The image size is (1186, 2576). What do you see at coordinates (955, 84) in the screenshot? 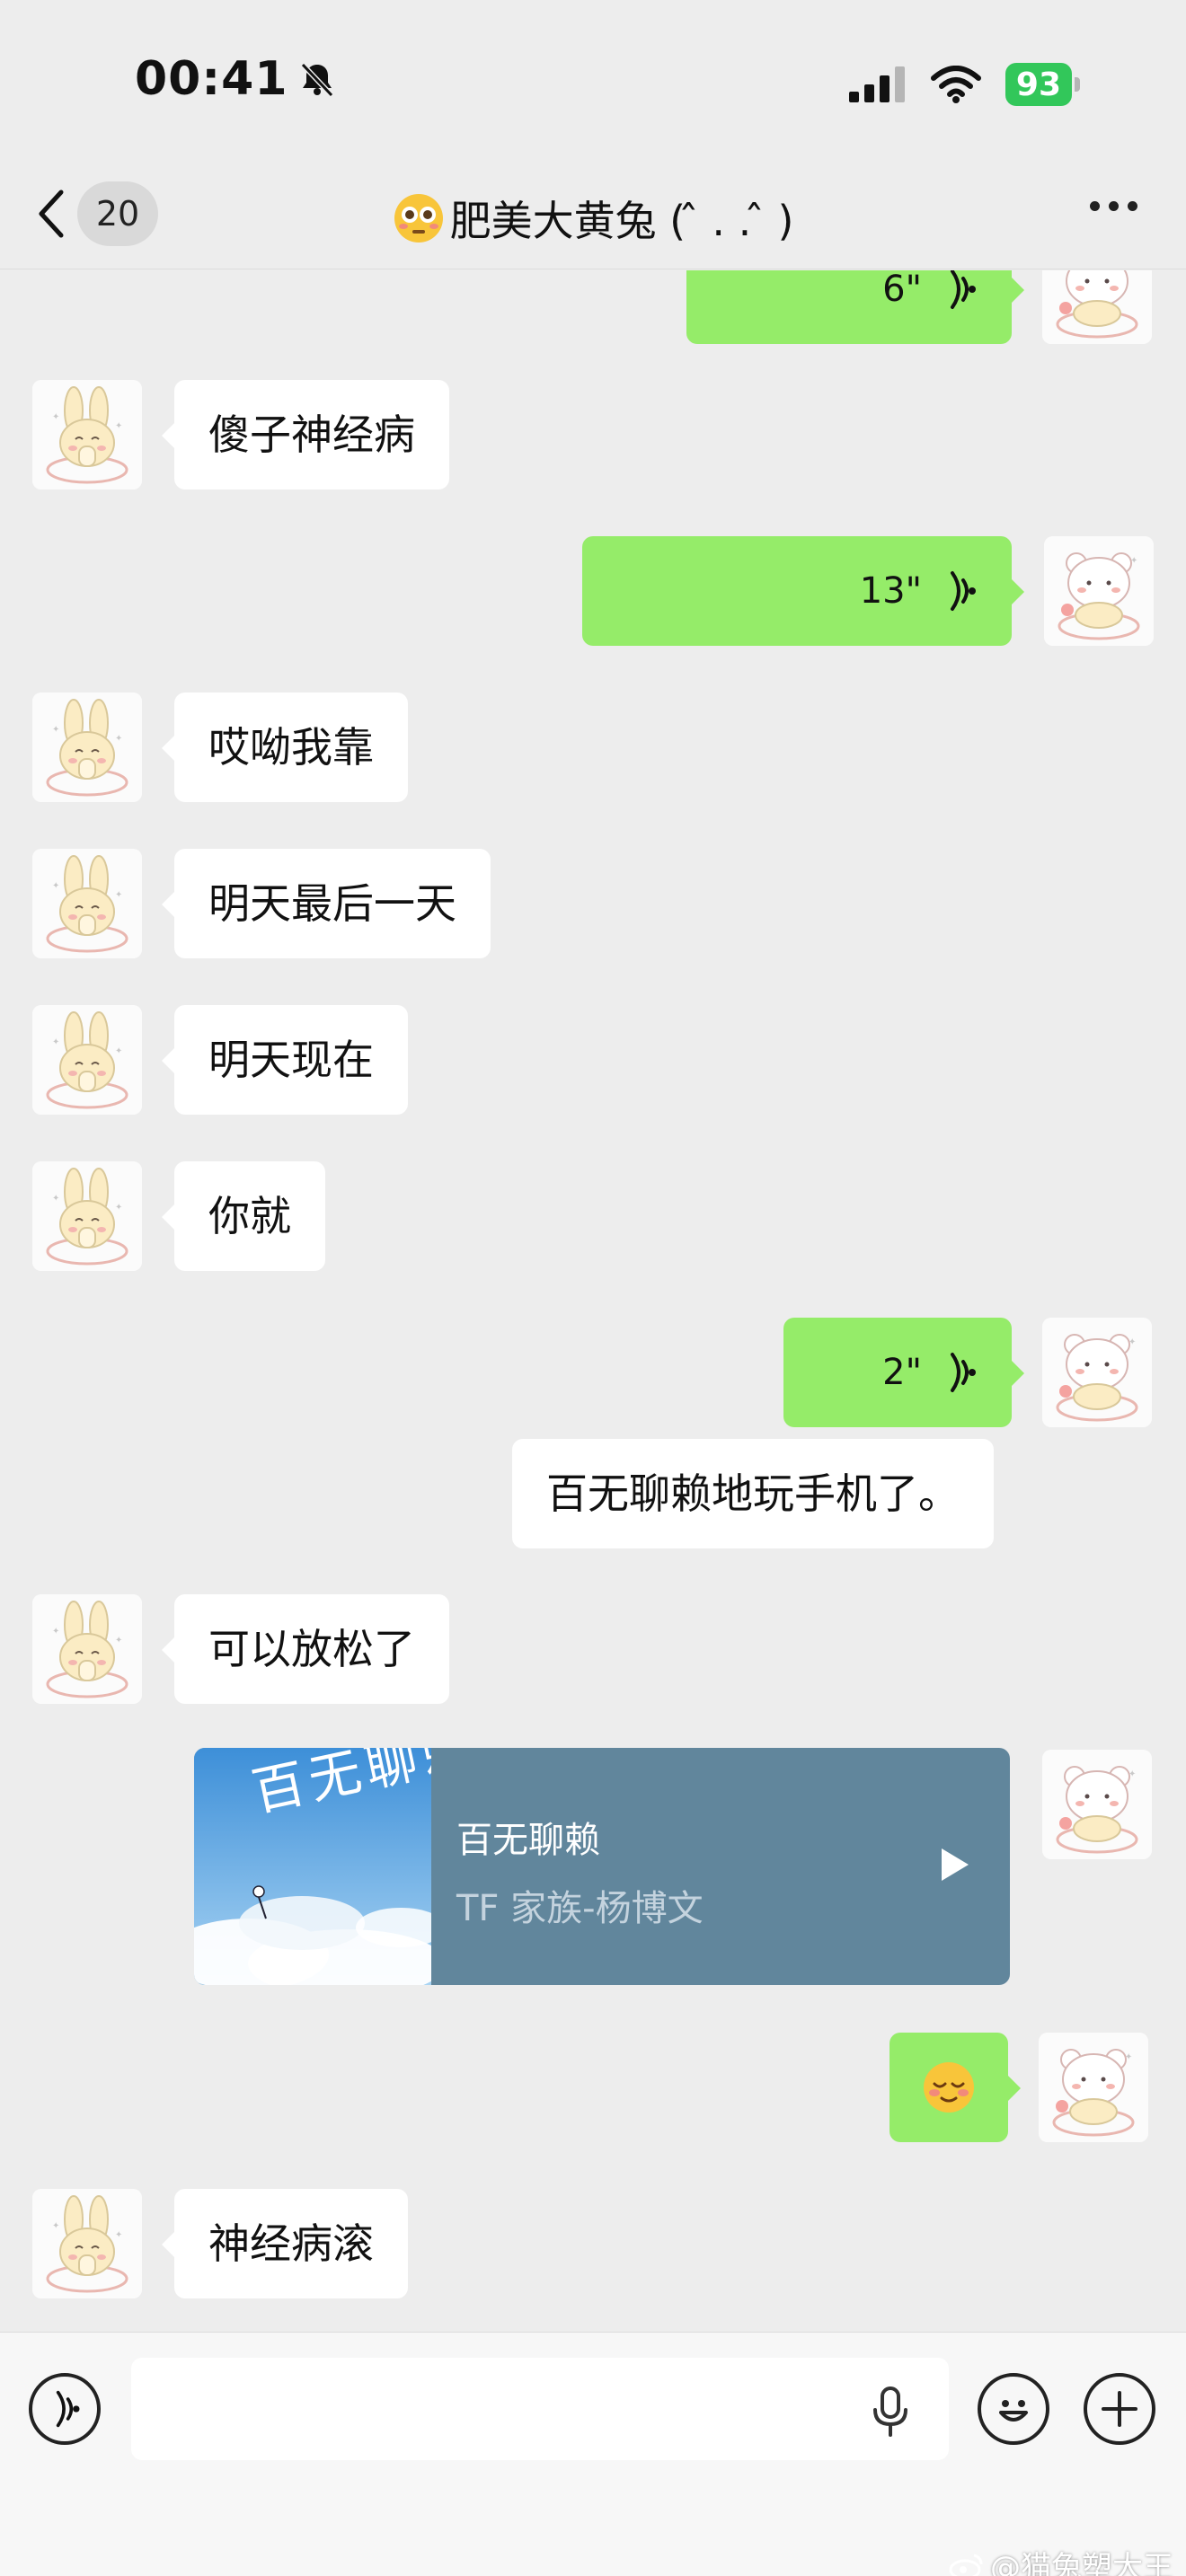
I see `wifi-icon` at bounding box center [955, 84].